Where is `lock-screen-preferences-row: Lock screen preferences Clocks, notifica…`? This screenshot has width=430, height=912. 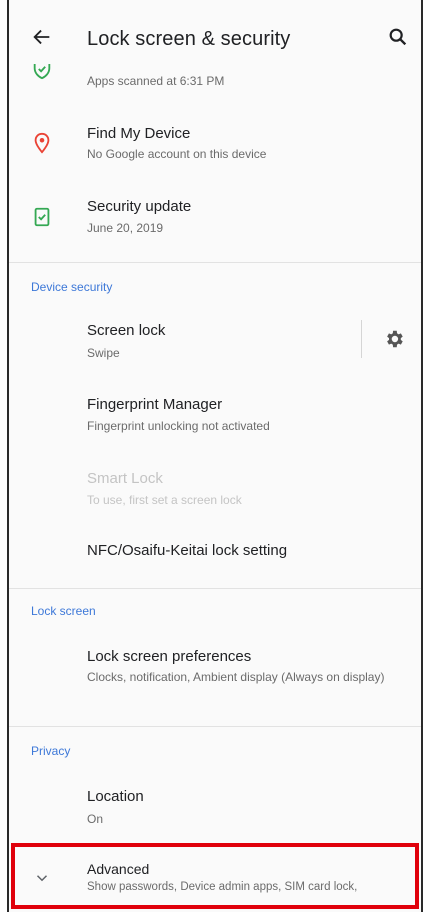 lock-screen-preferences-row: Lock screen preferences Clocks, notifica… is located at coordinates (215, 672).